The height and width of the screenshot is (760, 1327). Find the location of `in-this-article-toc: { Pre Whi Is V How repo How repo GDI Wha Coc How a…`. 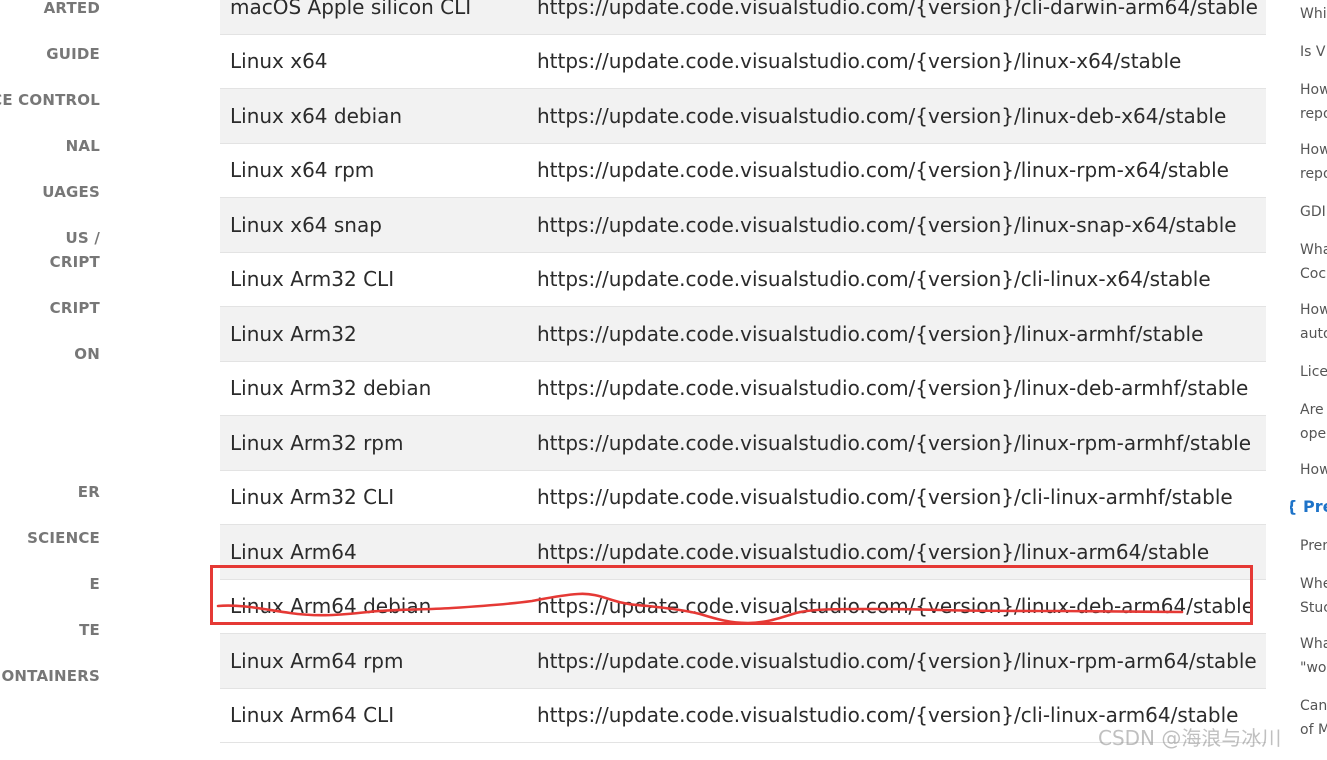

in-this-article-toc: { Pre Whi Is V How repo How repo GDI Wha Coc How a… is located at coordinates (1308, 380).